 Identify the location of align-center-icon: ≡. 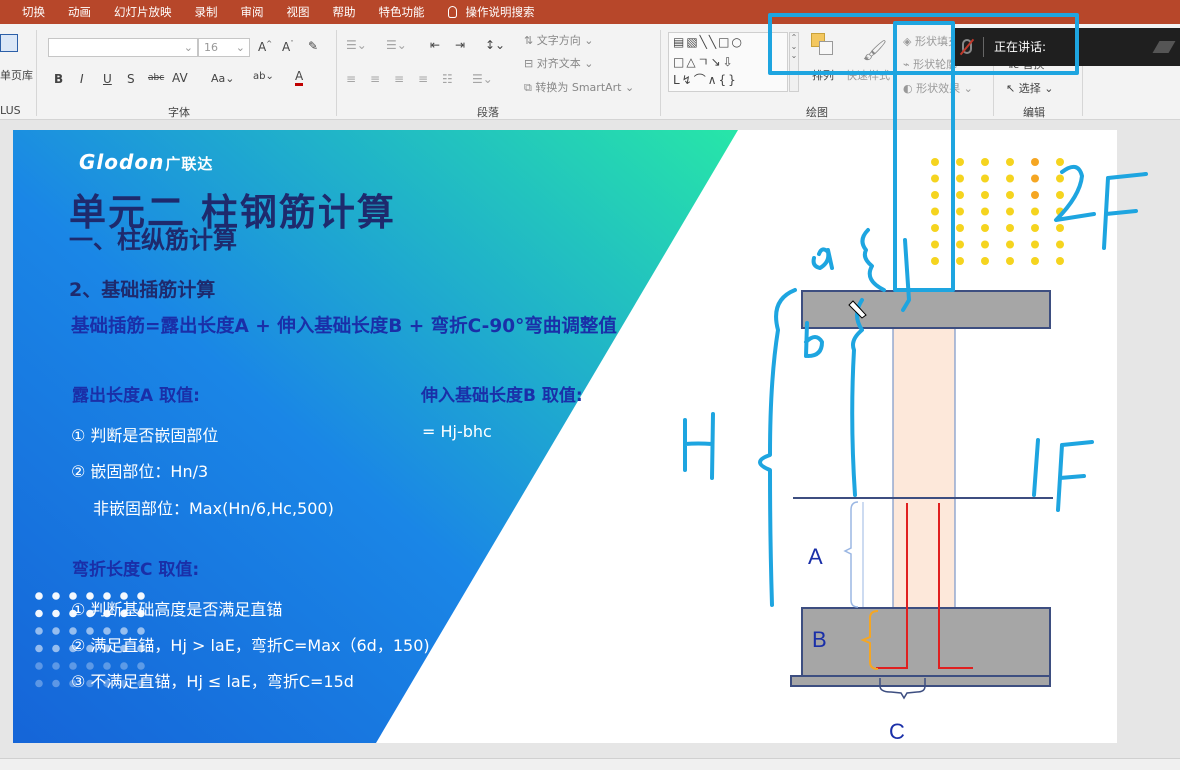
(375, 79).